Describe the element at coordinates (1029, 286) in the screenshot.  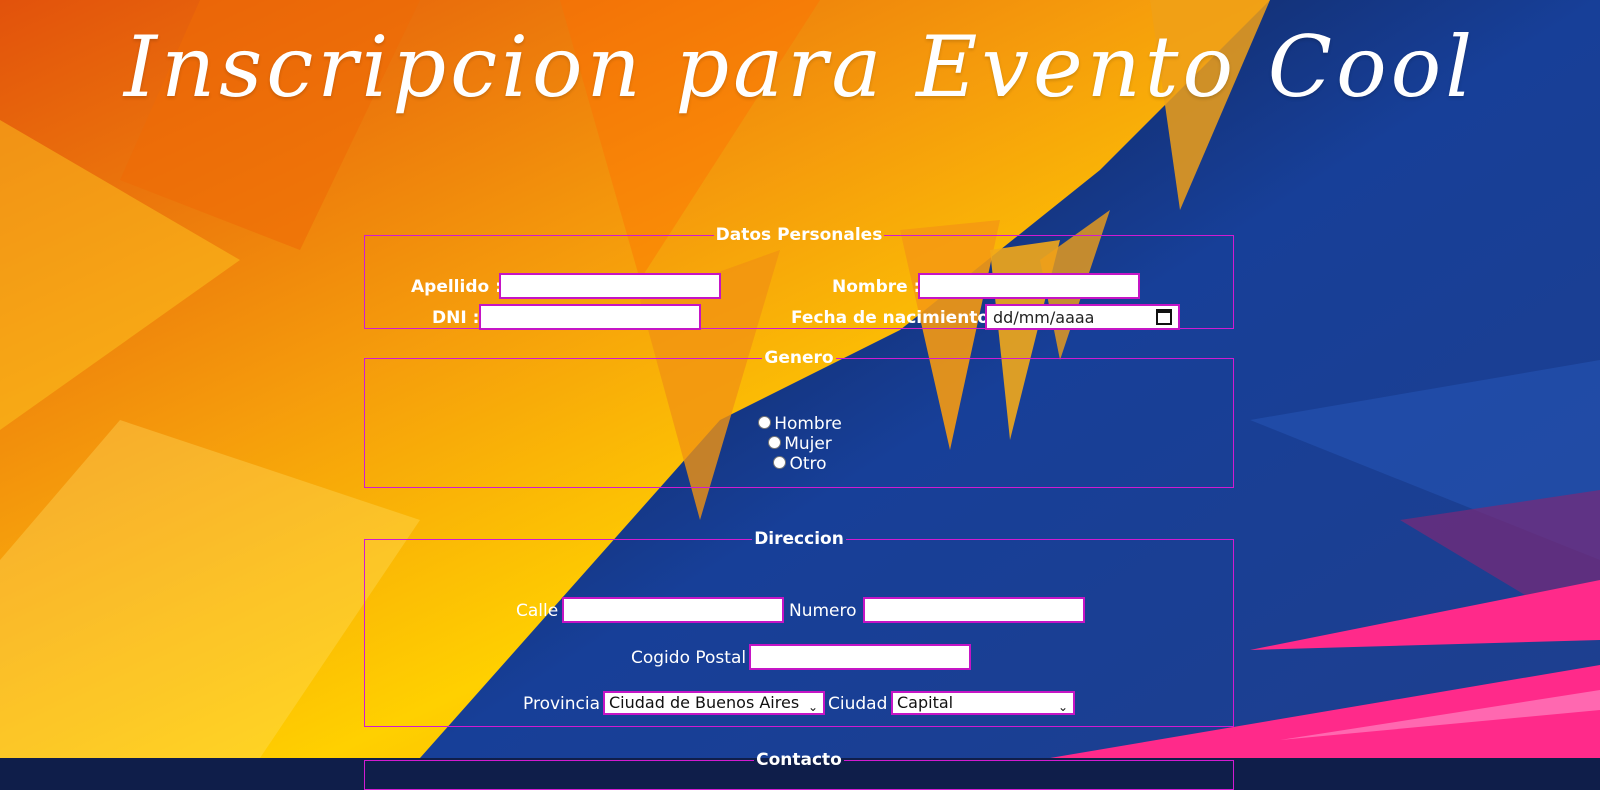
I see `nombre-input` at that location.